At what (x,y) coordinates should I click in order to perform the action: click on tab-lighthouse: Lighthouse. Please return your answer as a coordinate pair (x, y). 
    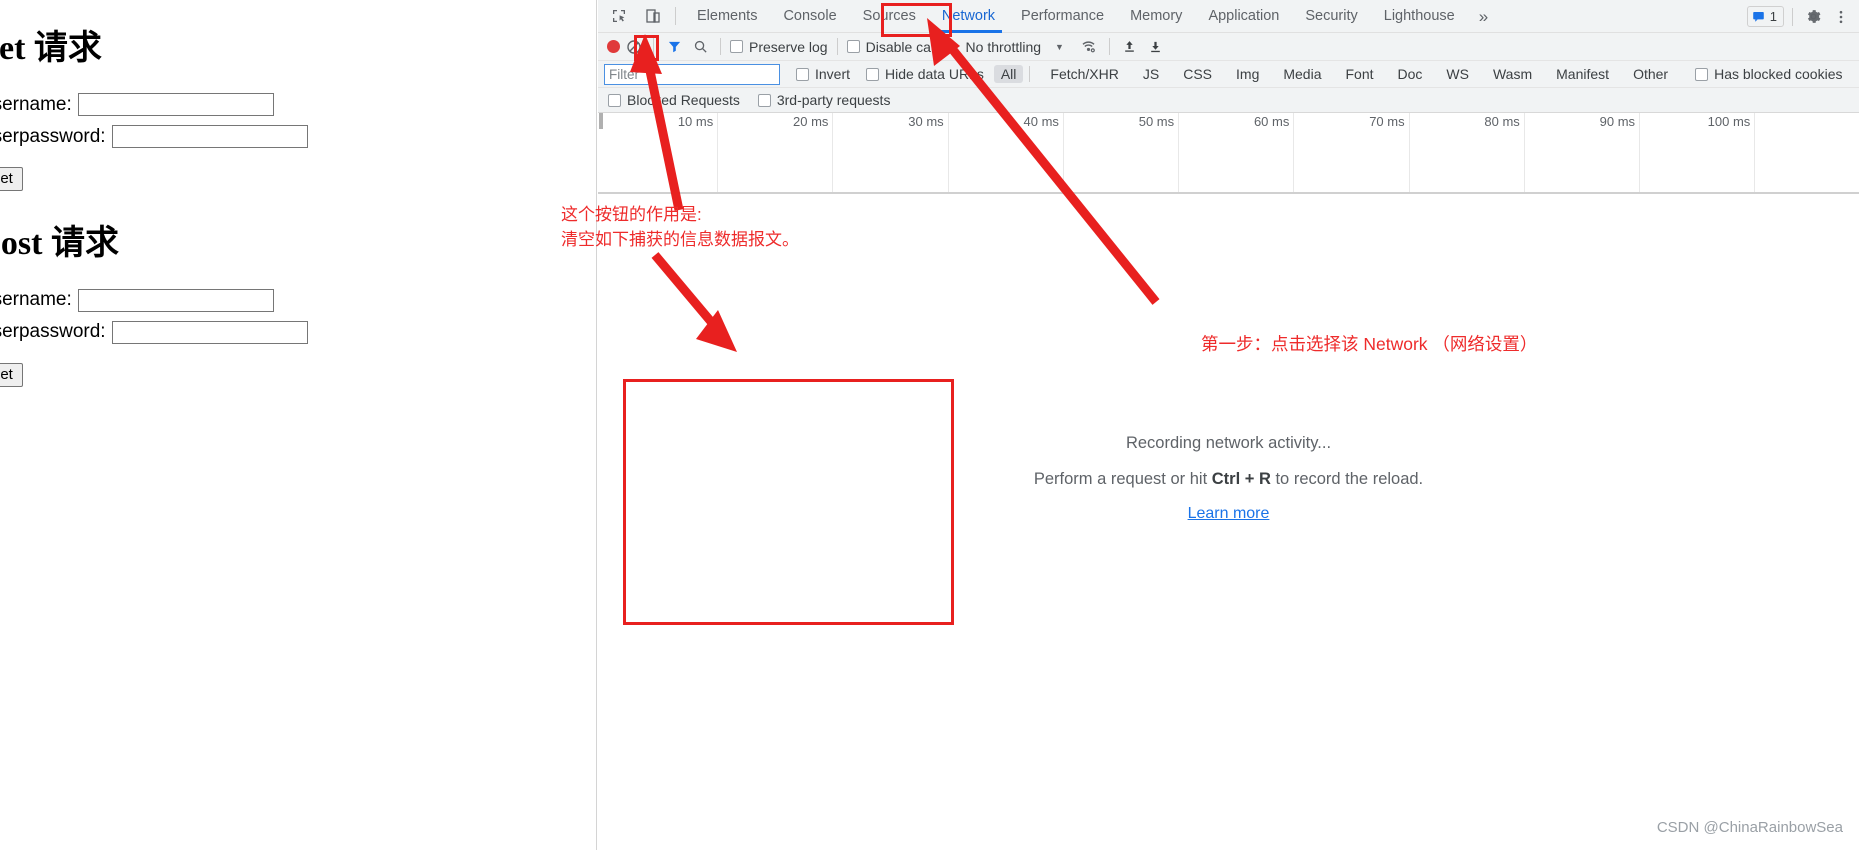
    Looking at the image, I should click on (1419, 16).